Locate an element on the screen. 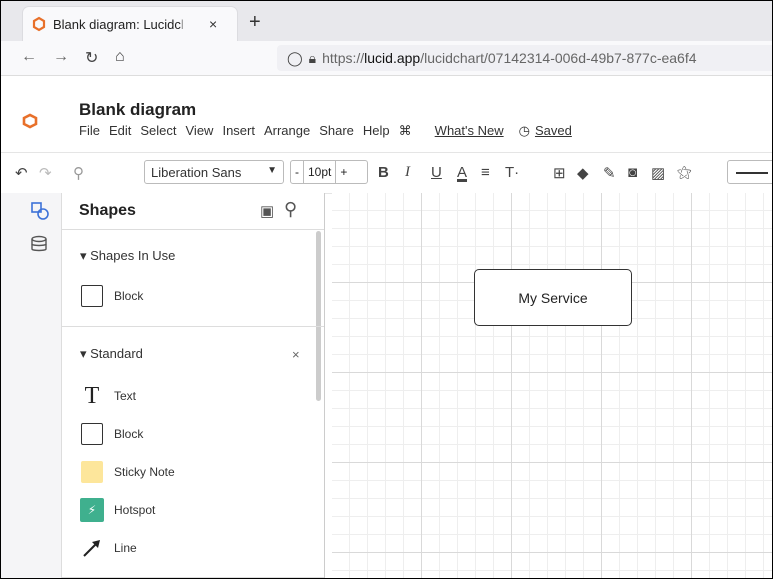  diagram-block-node: My Service is located at coordinates (553, 297).